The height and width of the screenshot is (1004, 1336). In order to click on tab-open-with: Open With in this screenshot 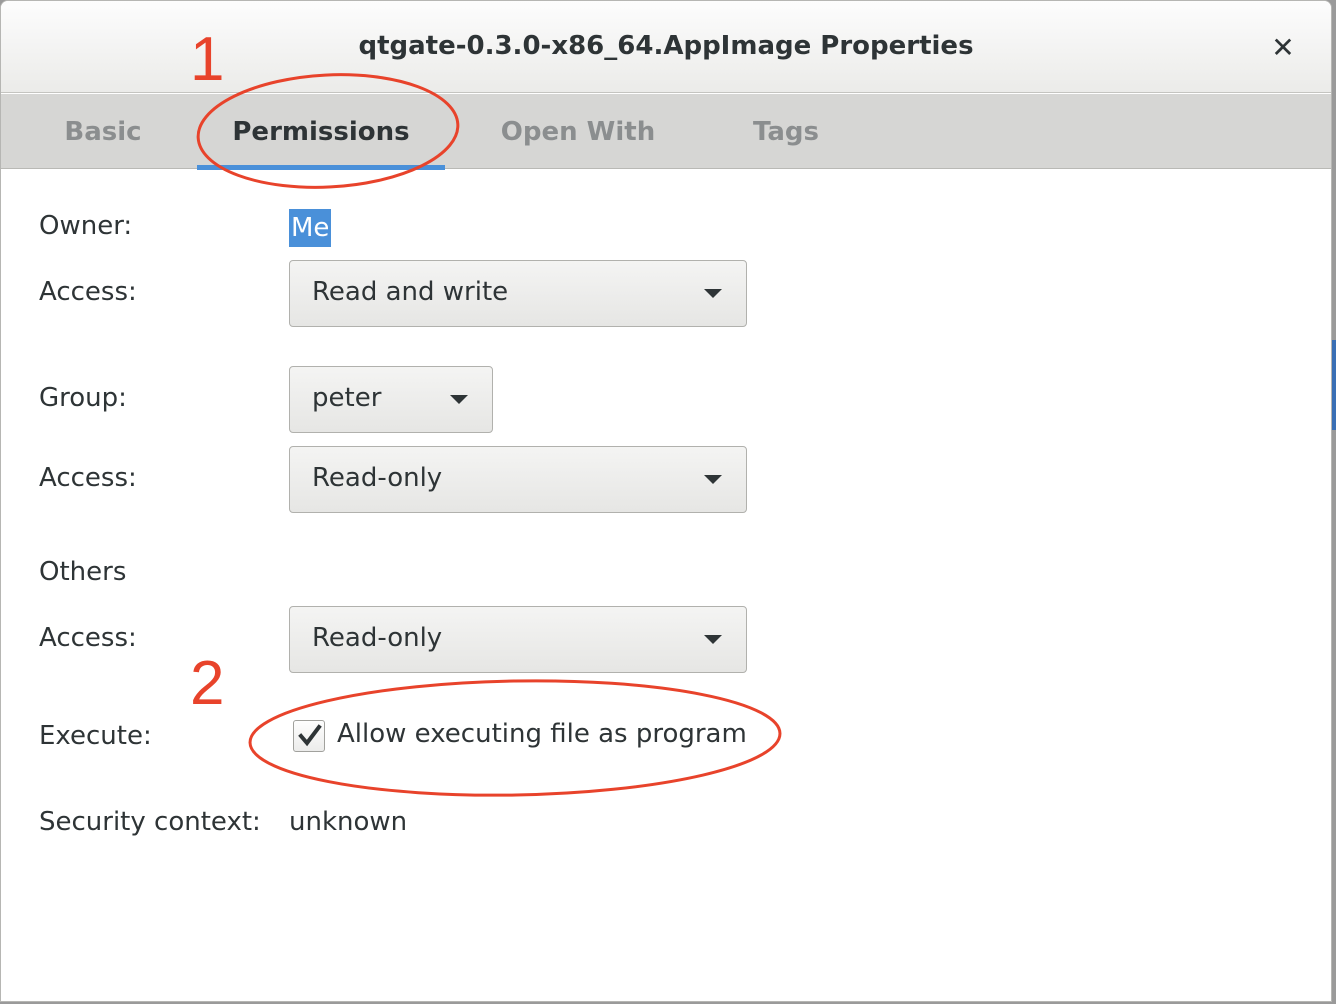, I will do `click(578, 131)`.